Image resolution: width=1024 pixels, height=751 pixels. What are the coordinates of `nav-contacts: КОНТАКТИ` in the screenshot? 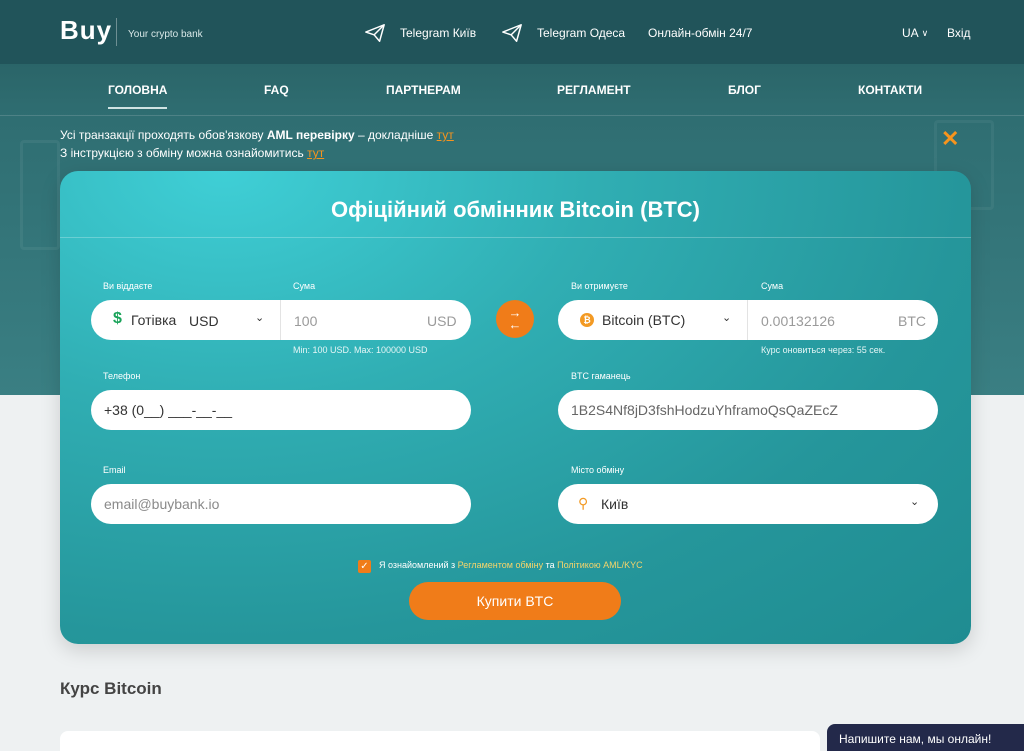 It's located at (890, 90).